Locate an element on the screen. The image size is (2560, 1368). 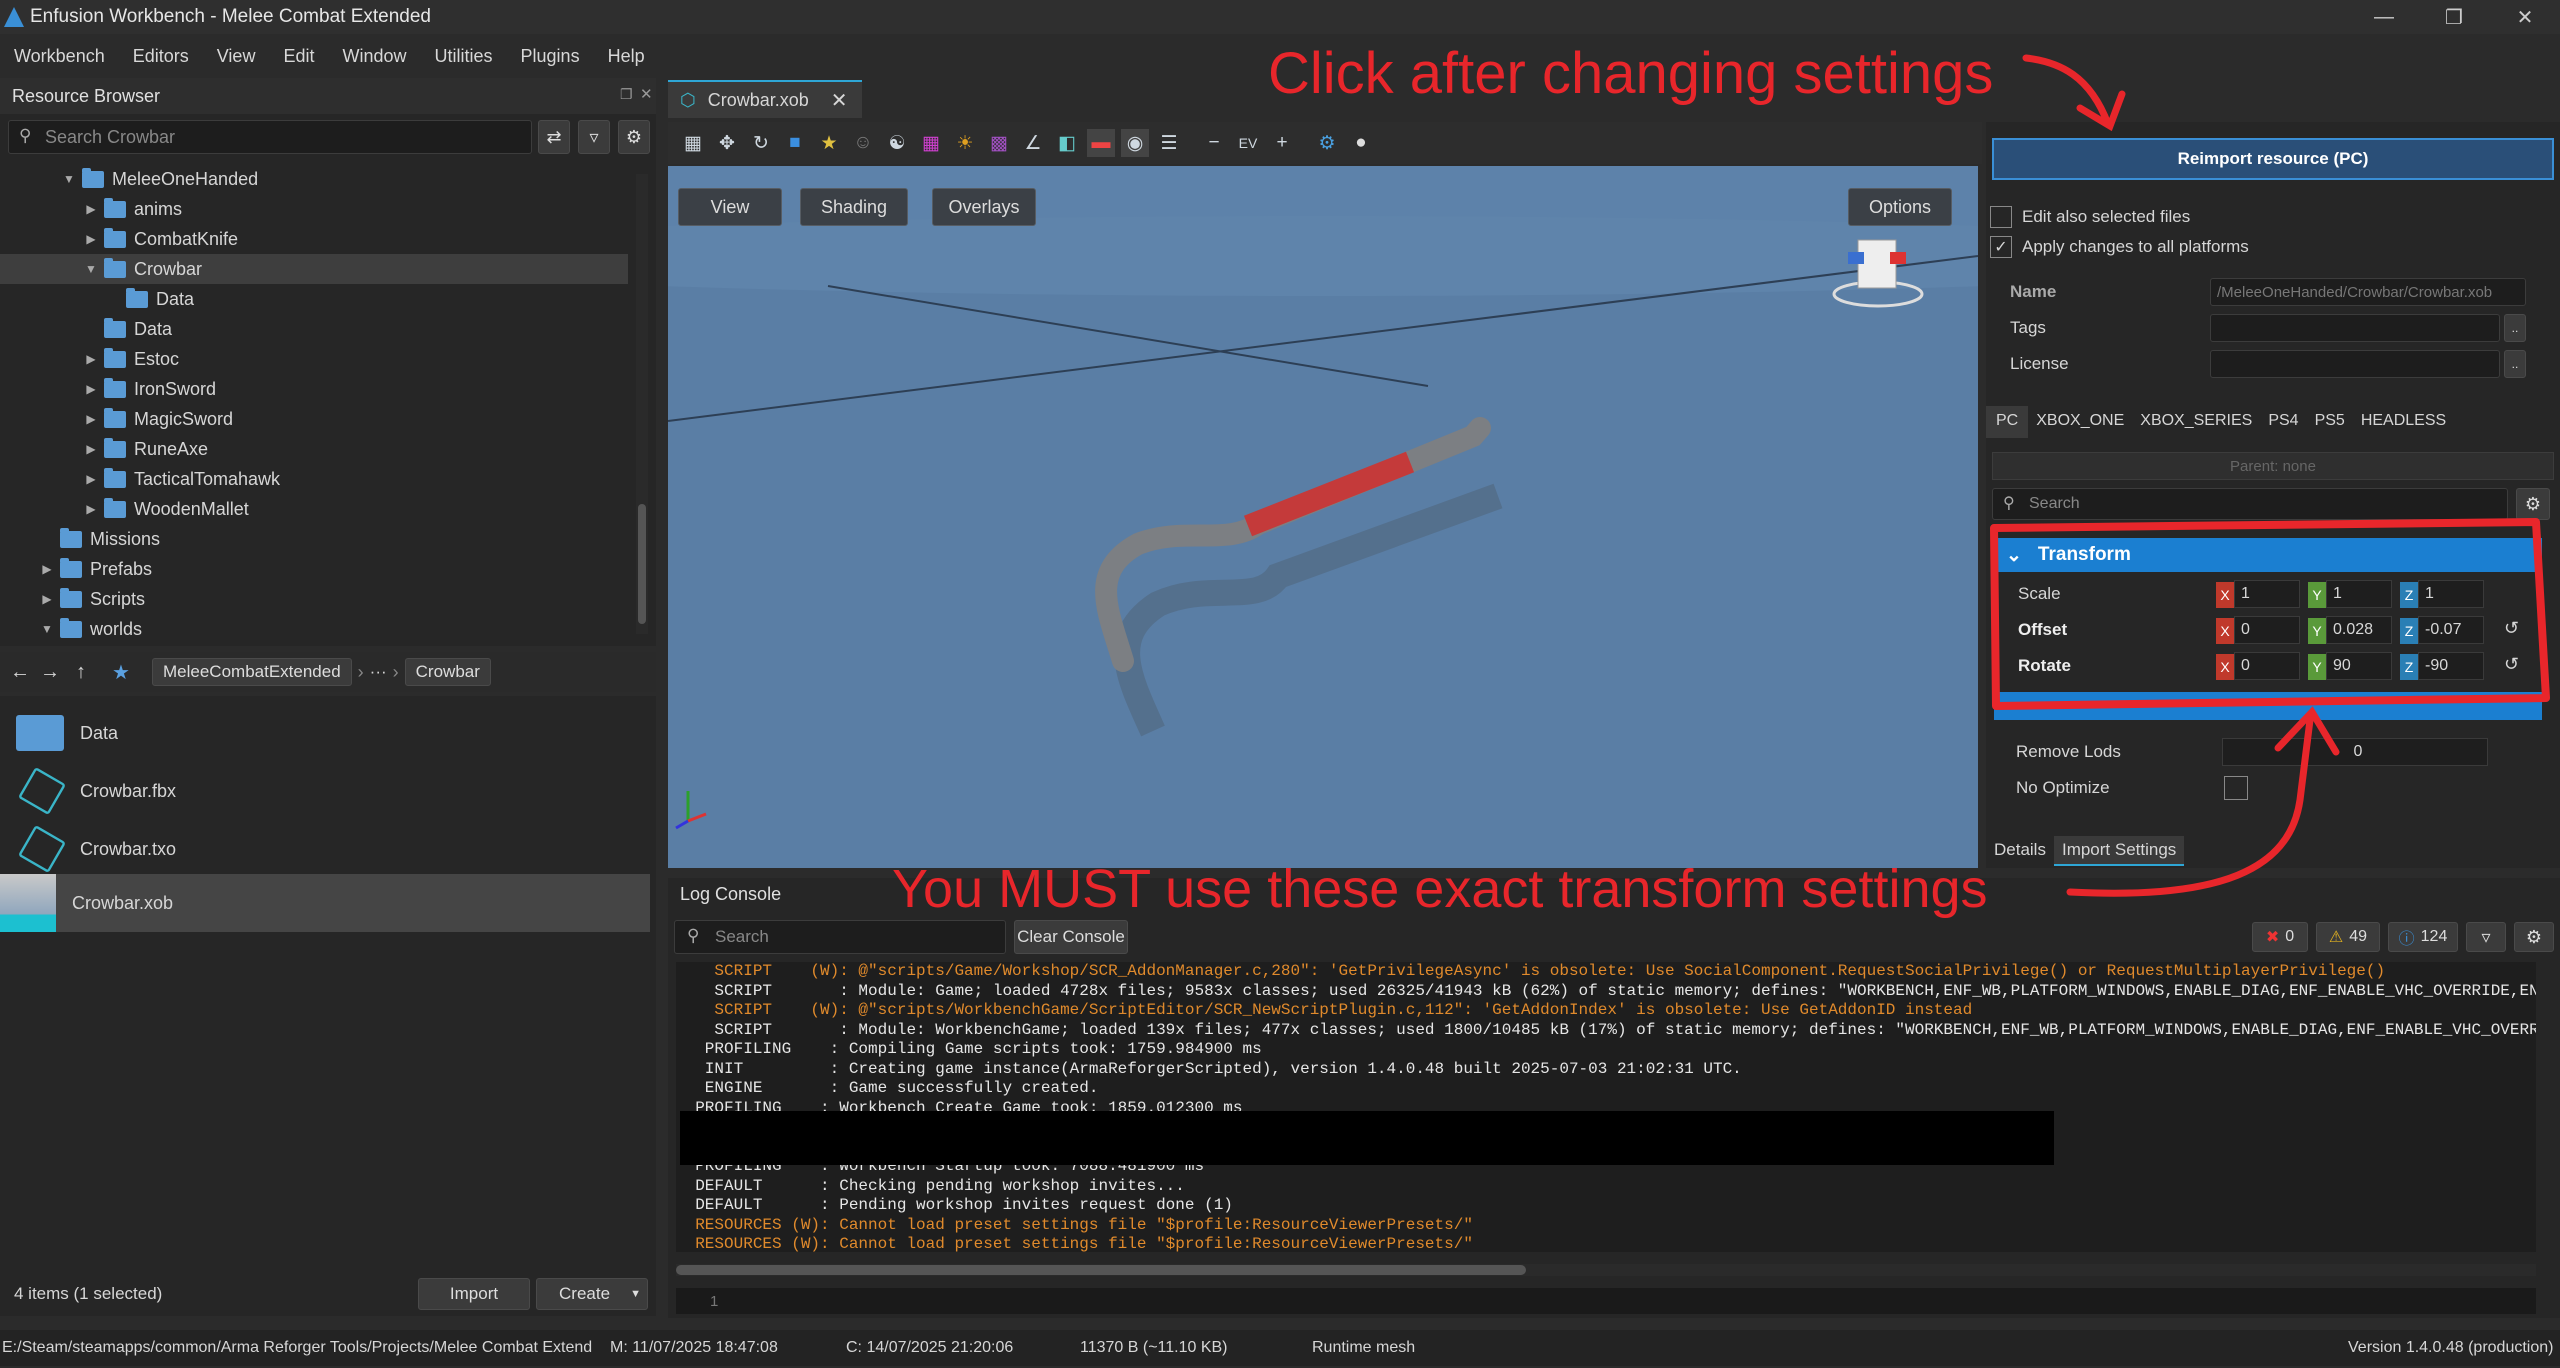
log-search-input: ⚲ Search is located at coordinates (840, 937).